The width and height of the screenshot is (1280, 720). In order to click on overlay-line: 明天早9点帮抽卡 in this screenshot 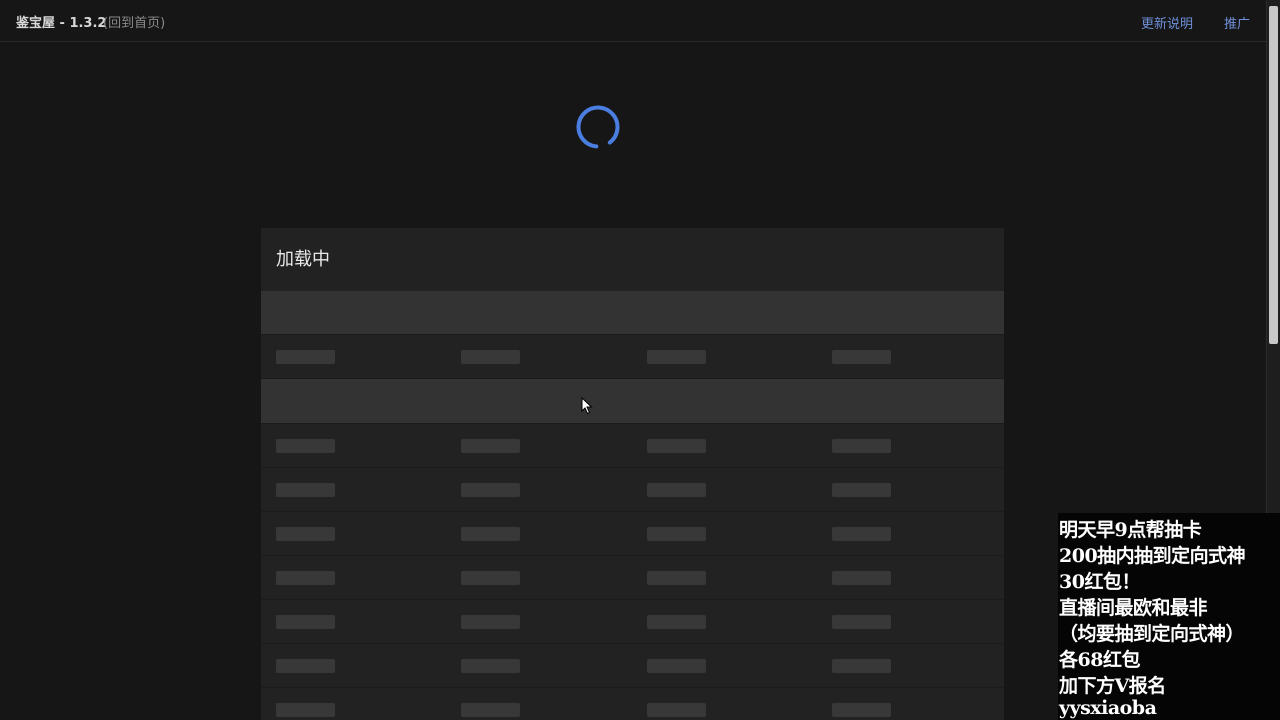, I will do `click(1130, 530)`.